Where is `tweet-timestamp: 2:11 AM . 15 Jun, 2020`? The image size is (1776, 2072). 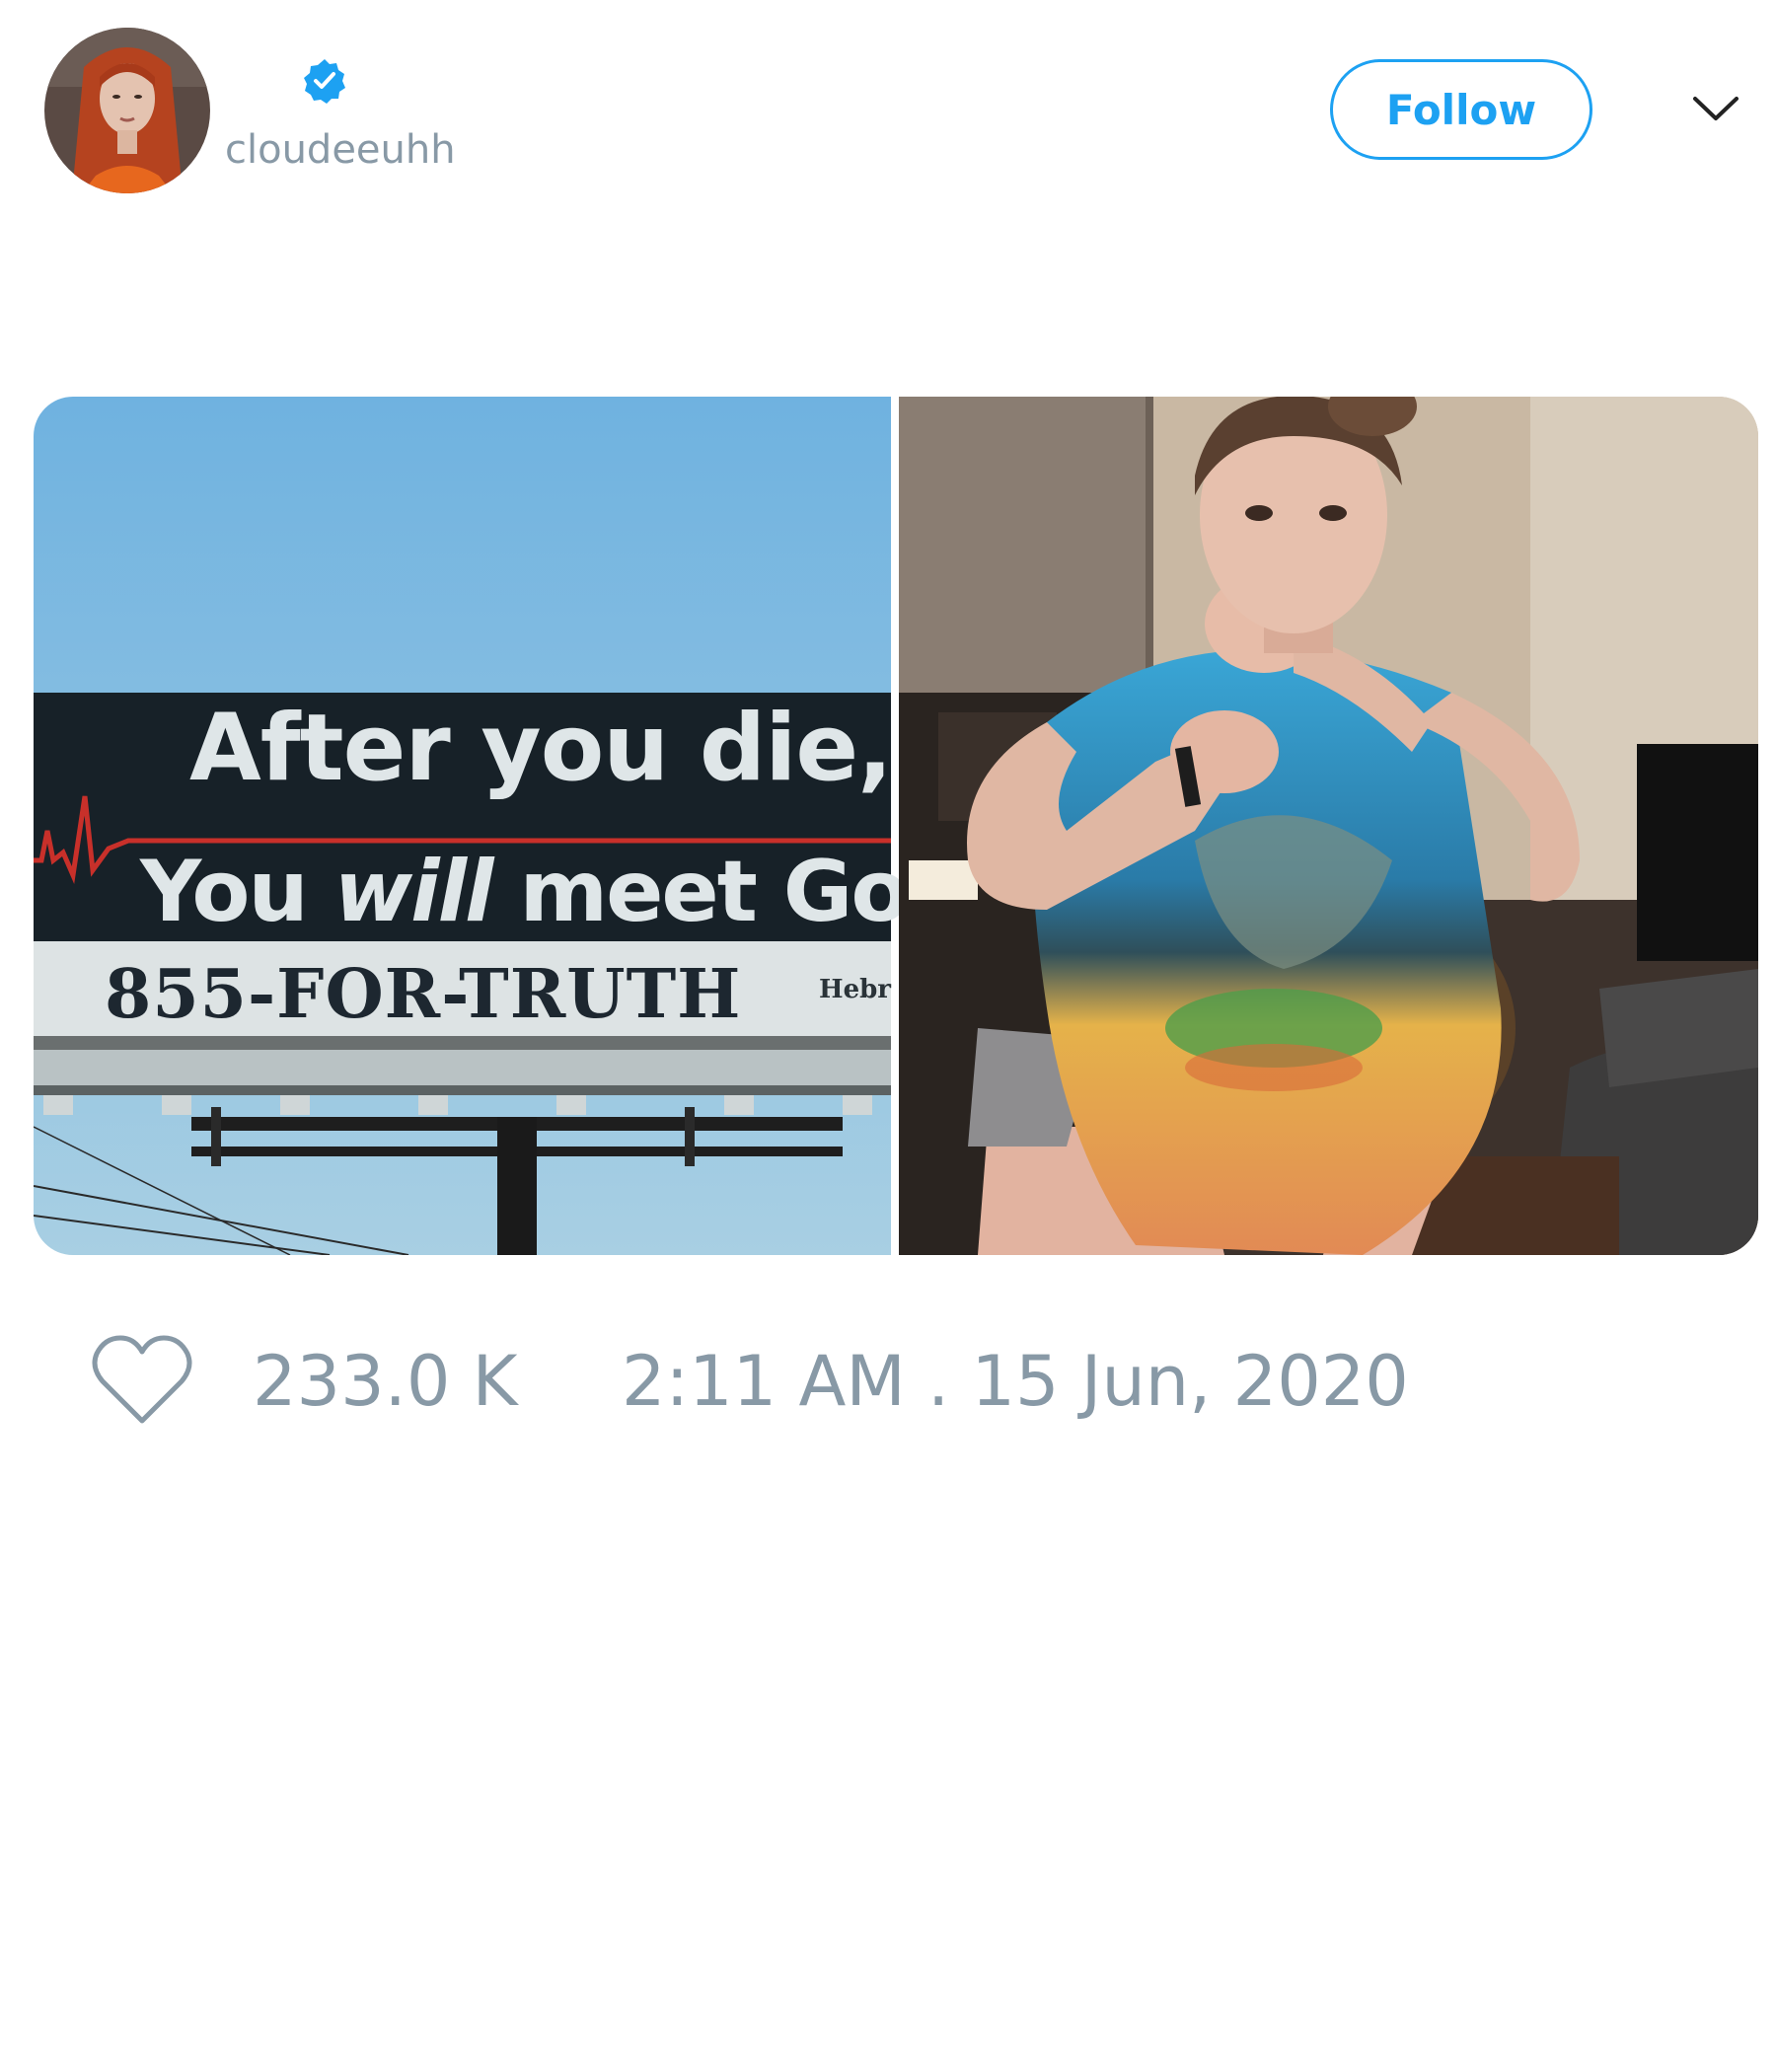 tweet-timestamp: 2:11 AM . 15 Jun, 2020 is located at coordinates (1016, 1381).